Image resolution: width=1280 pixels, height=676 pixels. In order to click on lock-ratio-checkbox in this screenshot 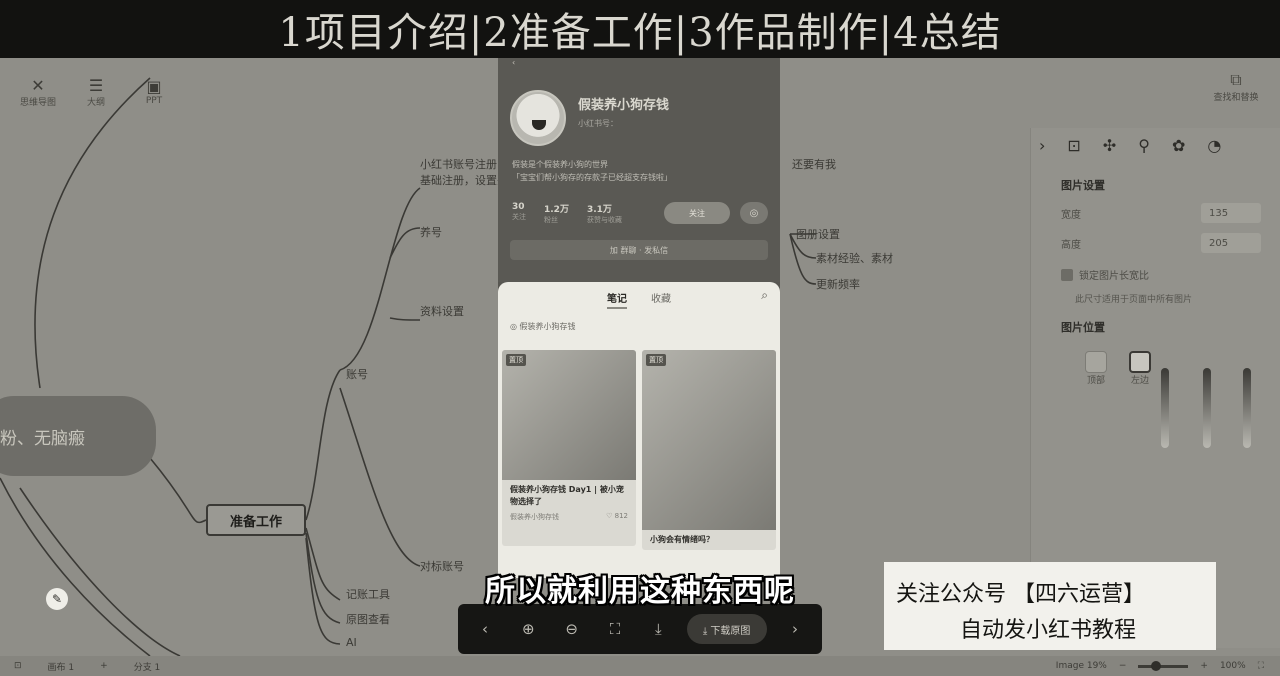, I will do `click(1067, 274)`.